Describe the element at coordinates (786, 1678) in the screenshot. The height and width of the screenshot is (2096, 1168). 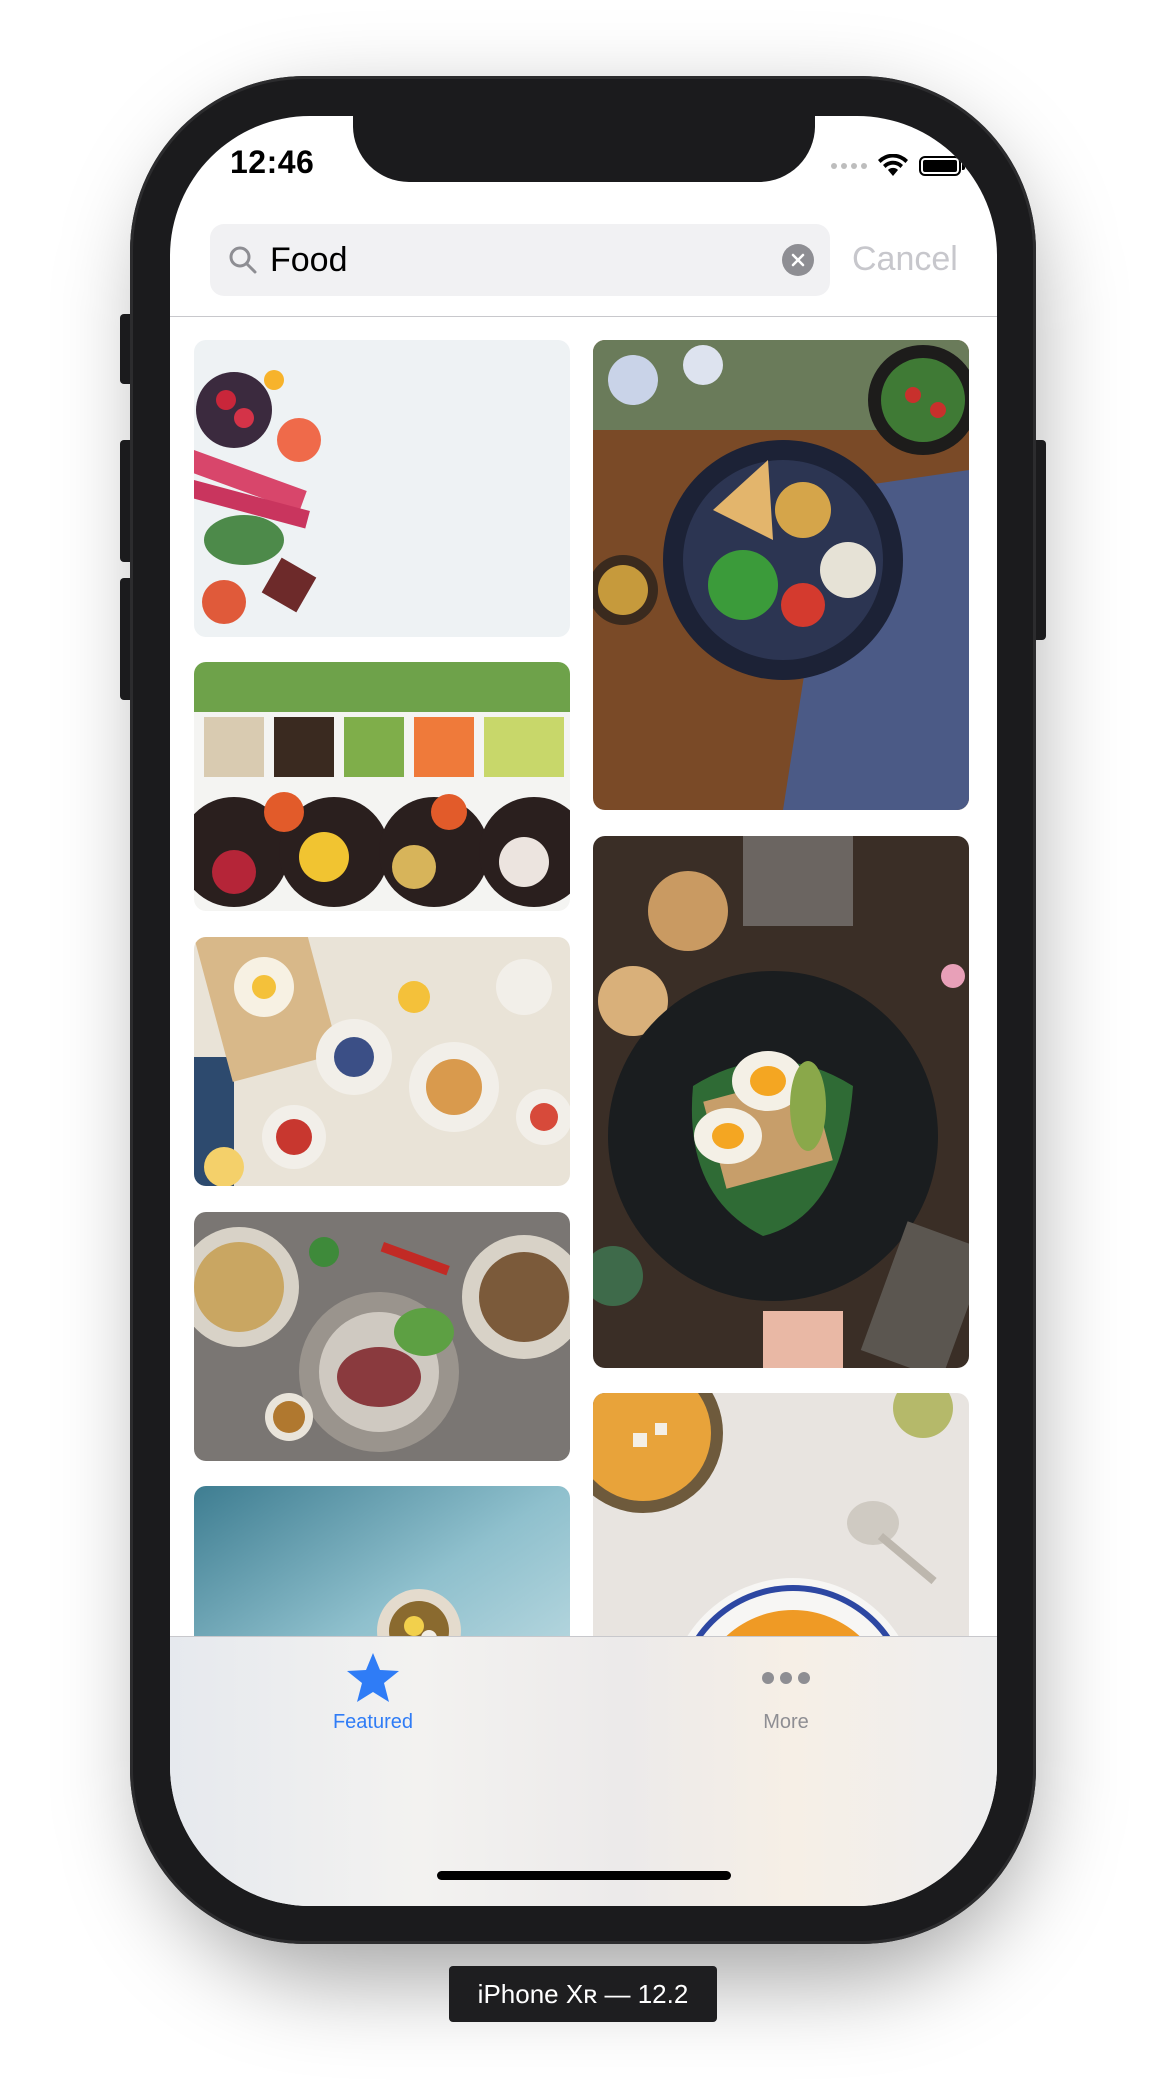
I see `more-icon` at that location.